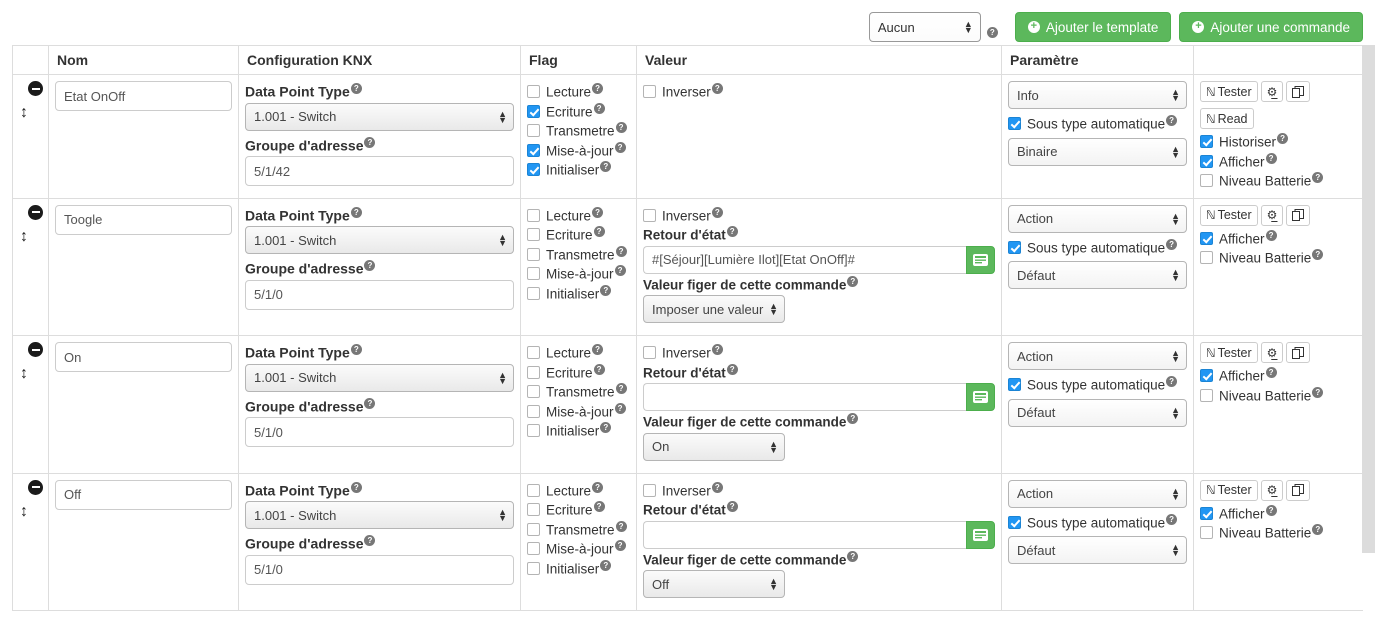  Describe the element at coordinates (35, 88) in the screenshot. I see `remove-command-icon` at that location.